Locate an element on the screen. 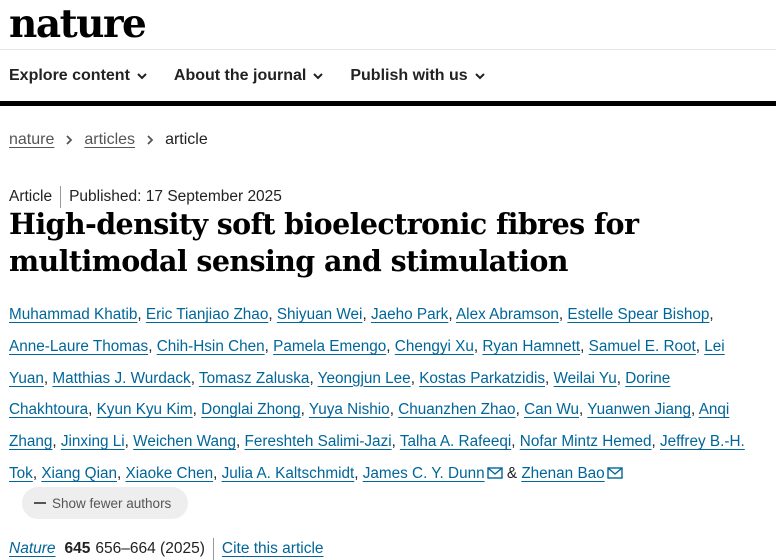  author-link: Xiang Qian is located at coordinates (79, 473).